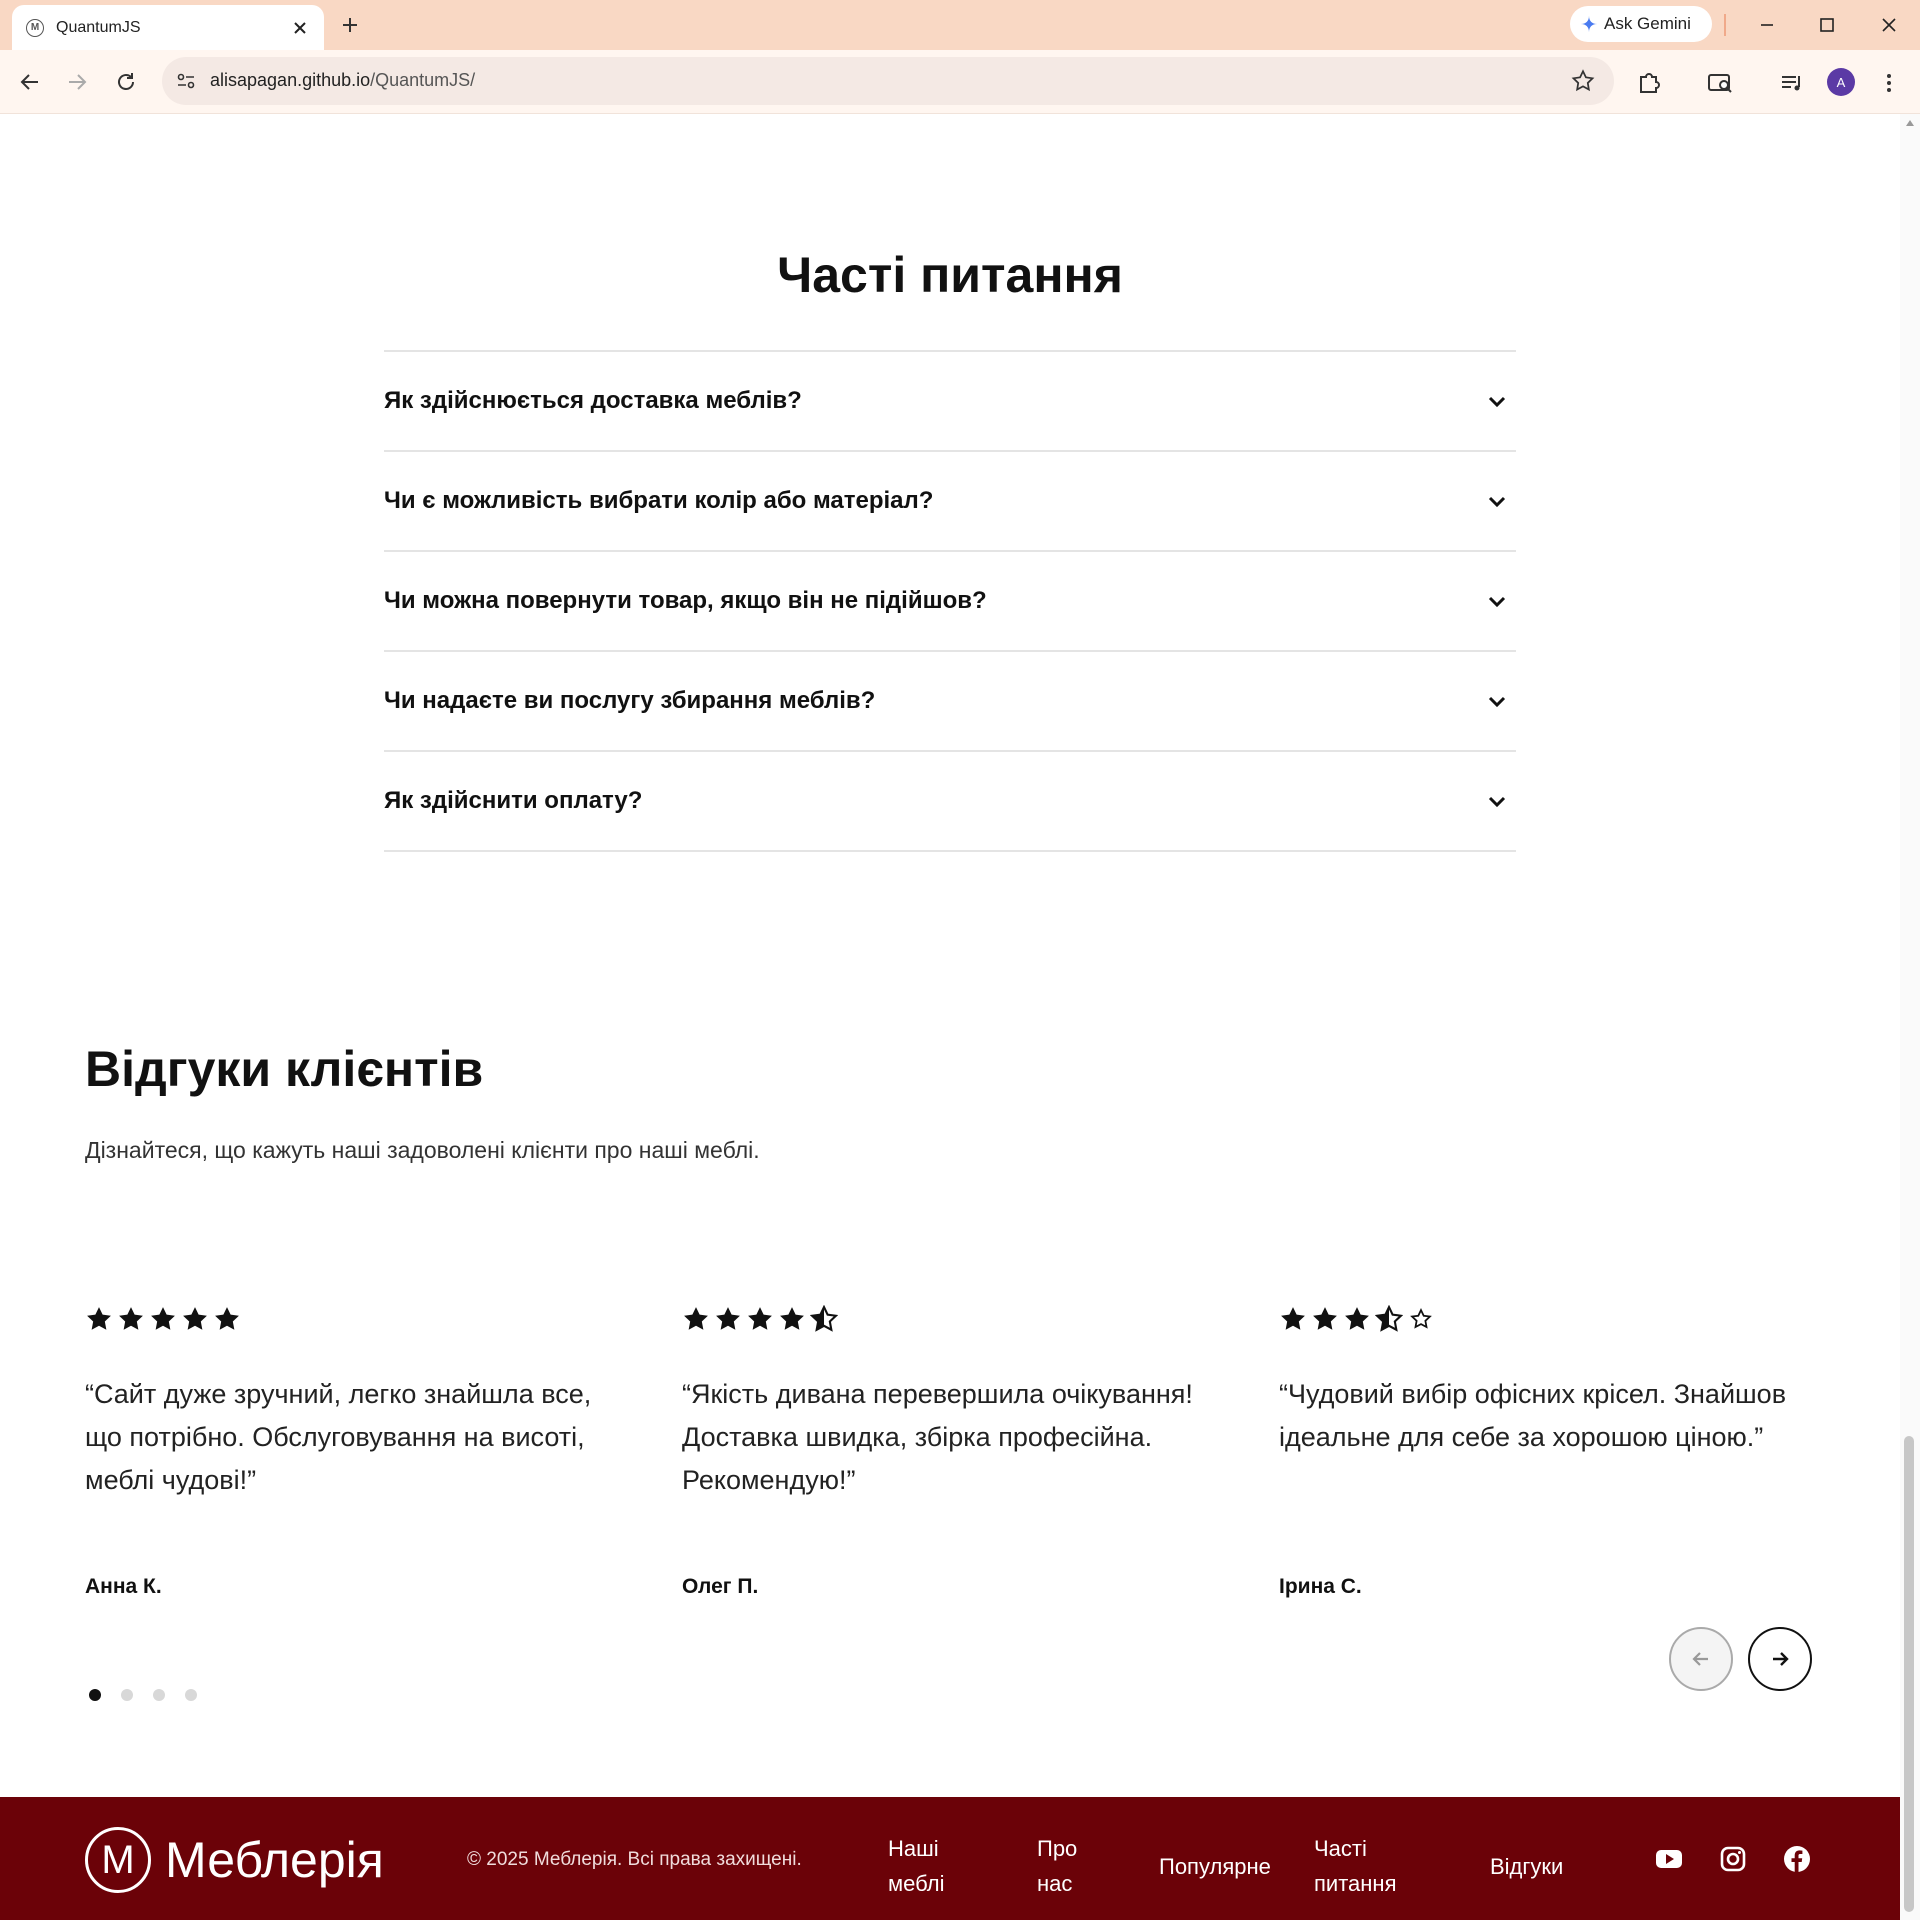  What do you see at coordinates (423, 80) in the screenshot?
I see `url-path: /QuantumJS/` at bounding box center [423, 80].